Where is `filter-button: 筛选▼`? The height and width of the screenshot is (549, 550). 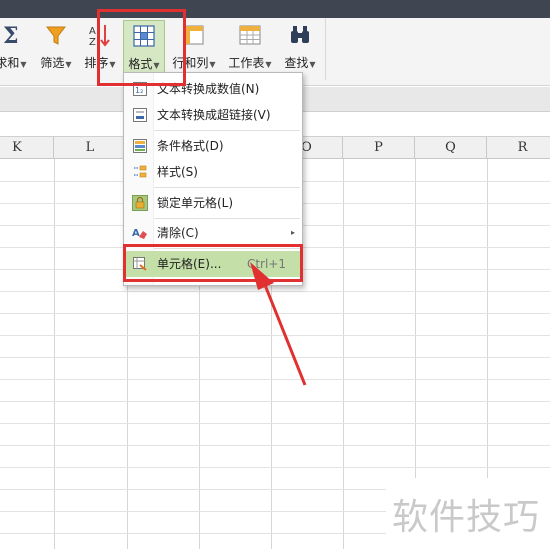 filter-button: 筛选▼ is located at coordinates (56, 50).